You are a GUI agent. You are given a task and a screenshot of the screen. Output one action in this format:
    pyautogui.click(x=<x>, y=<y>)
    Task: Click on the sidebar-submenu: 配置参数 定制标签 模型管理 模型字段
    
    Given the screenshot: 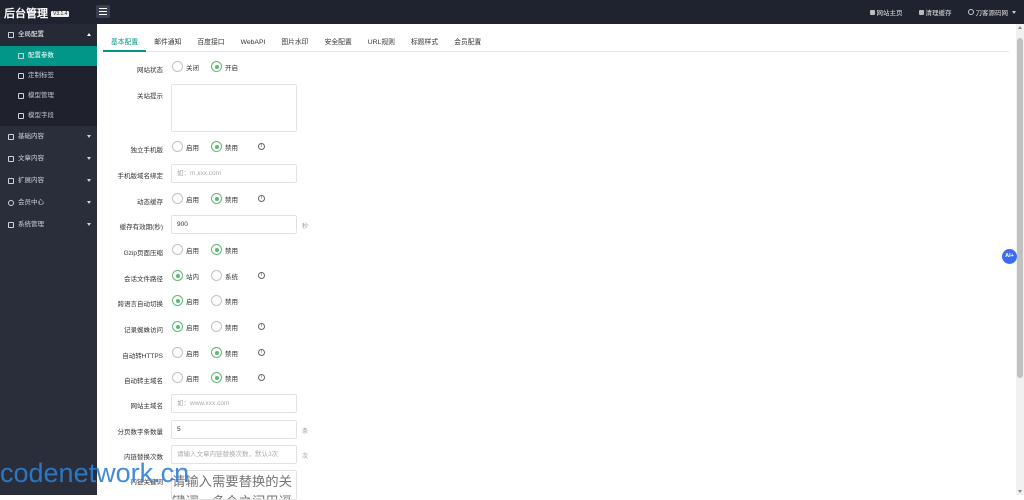 What is the action you would take?
    pyautogui.click(x=48, y=86)
    